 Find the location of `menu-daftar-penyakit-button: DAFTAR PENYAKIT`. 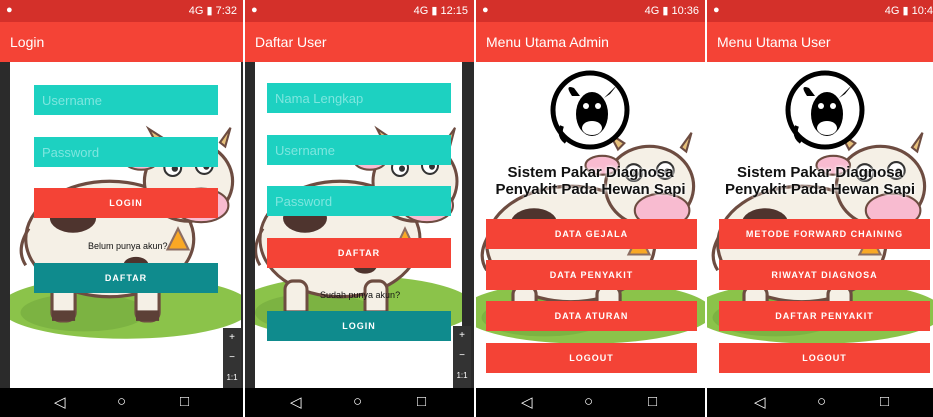

menu-daftar-penyakit-button: DAFTAR PENYAKIT is located at coordinates (824, 316).